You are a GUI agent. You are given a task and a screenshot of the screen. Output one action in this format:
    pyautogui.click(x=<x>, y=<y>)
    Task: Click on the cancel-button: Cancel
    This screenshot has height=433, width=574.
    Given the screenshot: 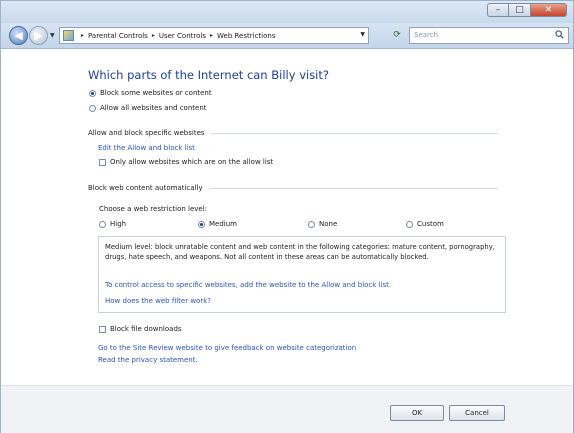 What is the action you would take?
    pyautogui.click(x=477, y=413)
    